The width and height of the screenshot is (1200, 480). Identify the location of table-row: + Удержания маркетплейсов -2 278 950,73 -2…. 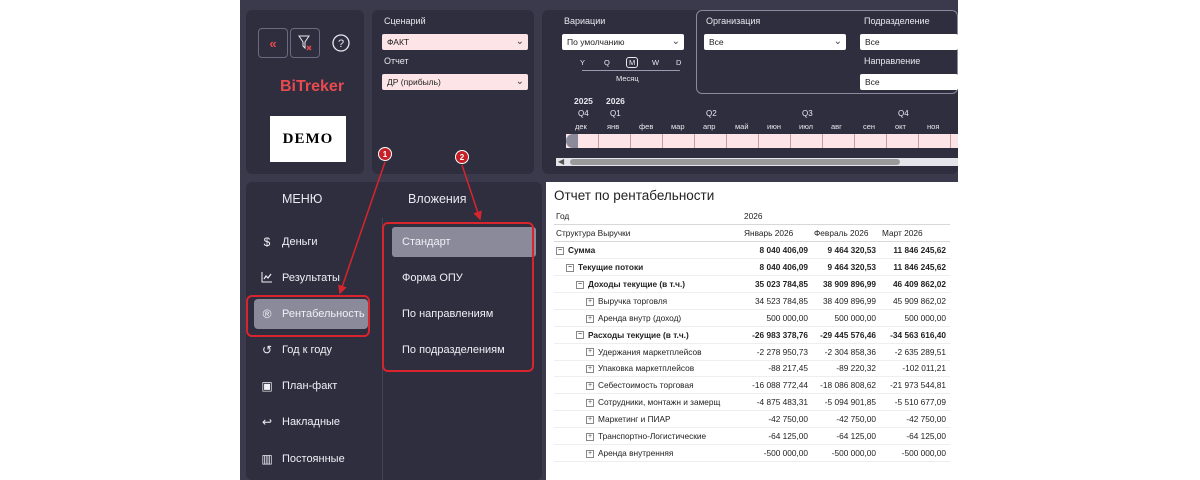
(752, 352).